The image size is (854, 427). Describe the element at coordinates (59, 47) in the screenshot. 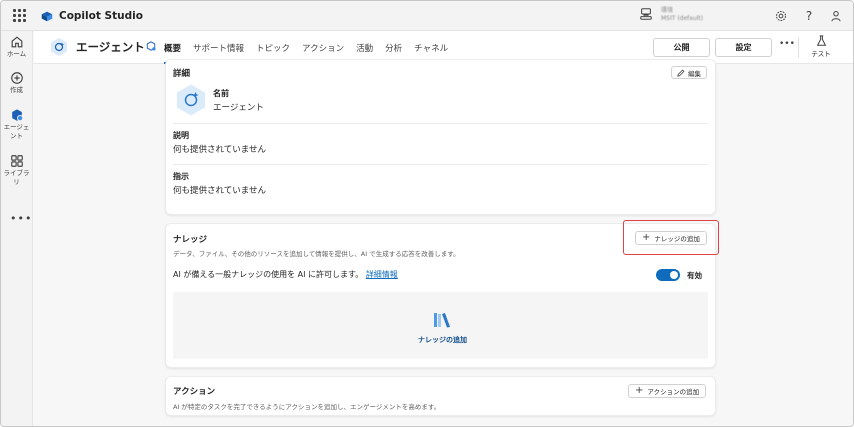

I see `agent-avatar-icon` at that location.